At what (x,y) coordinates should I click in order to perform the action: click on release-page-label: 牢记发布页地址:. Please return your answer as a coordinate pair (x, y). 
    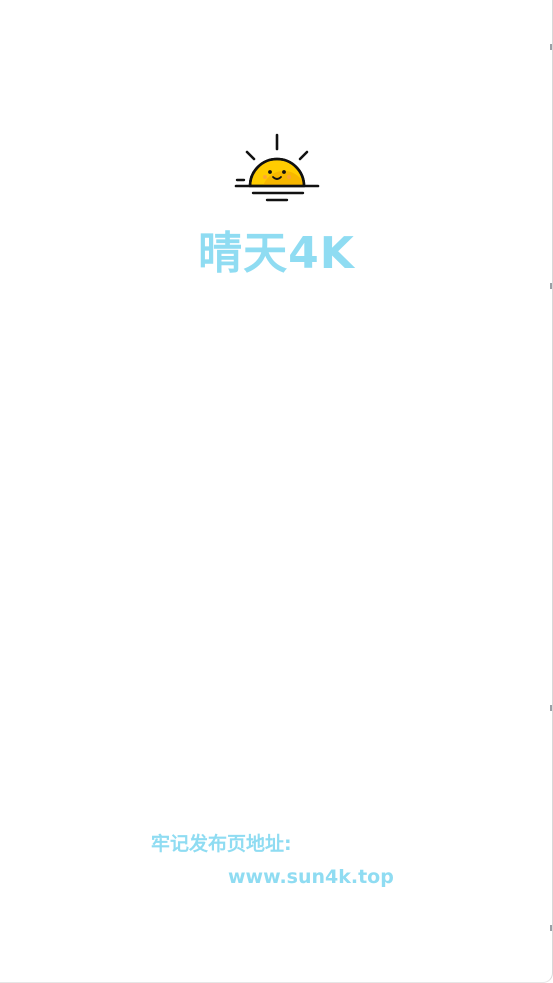
    Looking at the image, I should click on (221, 844).